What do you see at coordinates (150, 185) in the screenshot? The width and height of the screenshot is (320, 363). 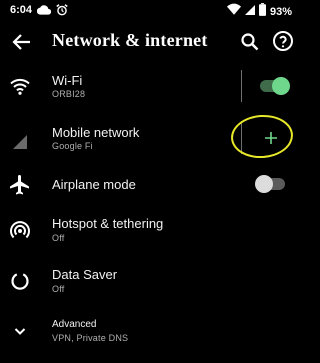 I see `settings-row-airplane-mode: Airplane mode` at bounding box center [150, 185].